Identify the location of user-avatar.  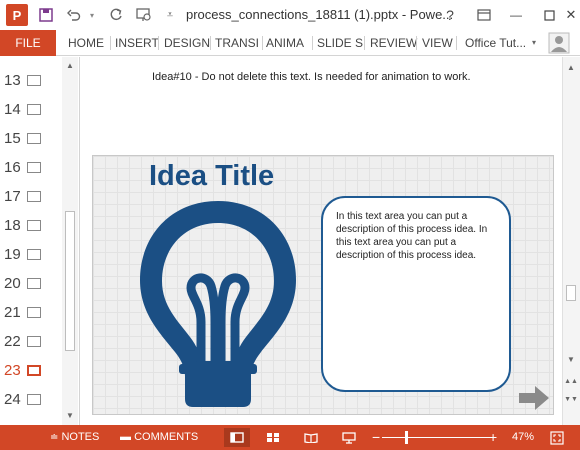
(561, 43).